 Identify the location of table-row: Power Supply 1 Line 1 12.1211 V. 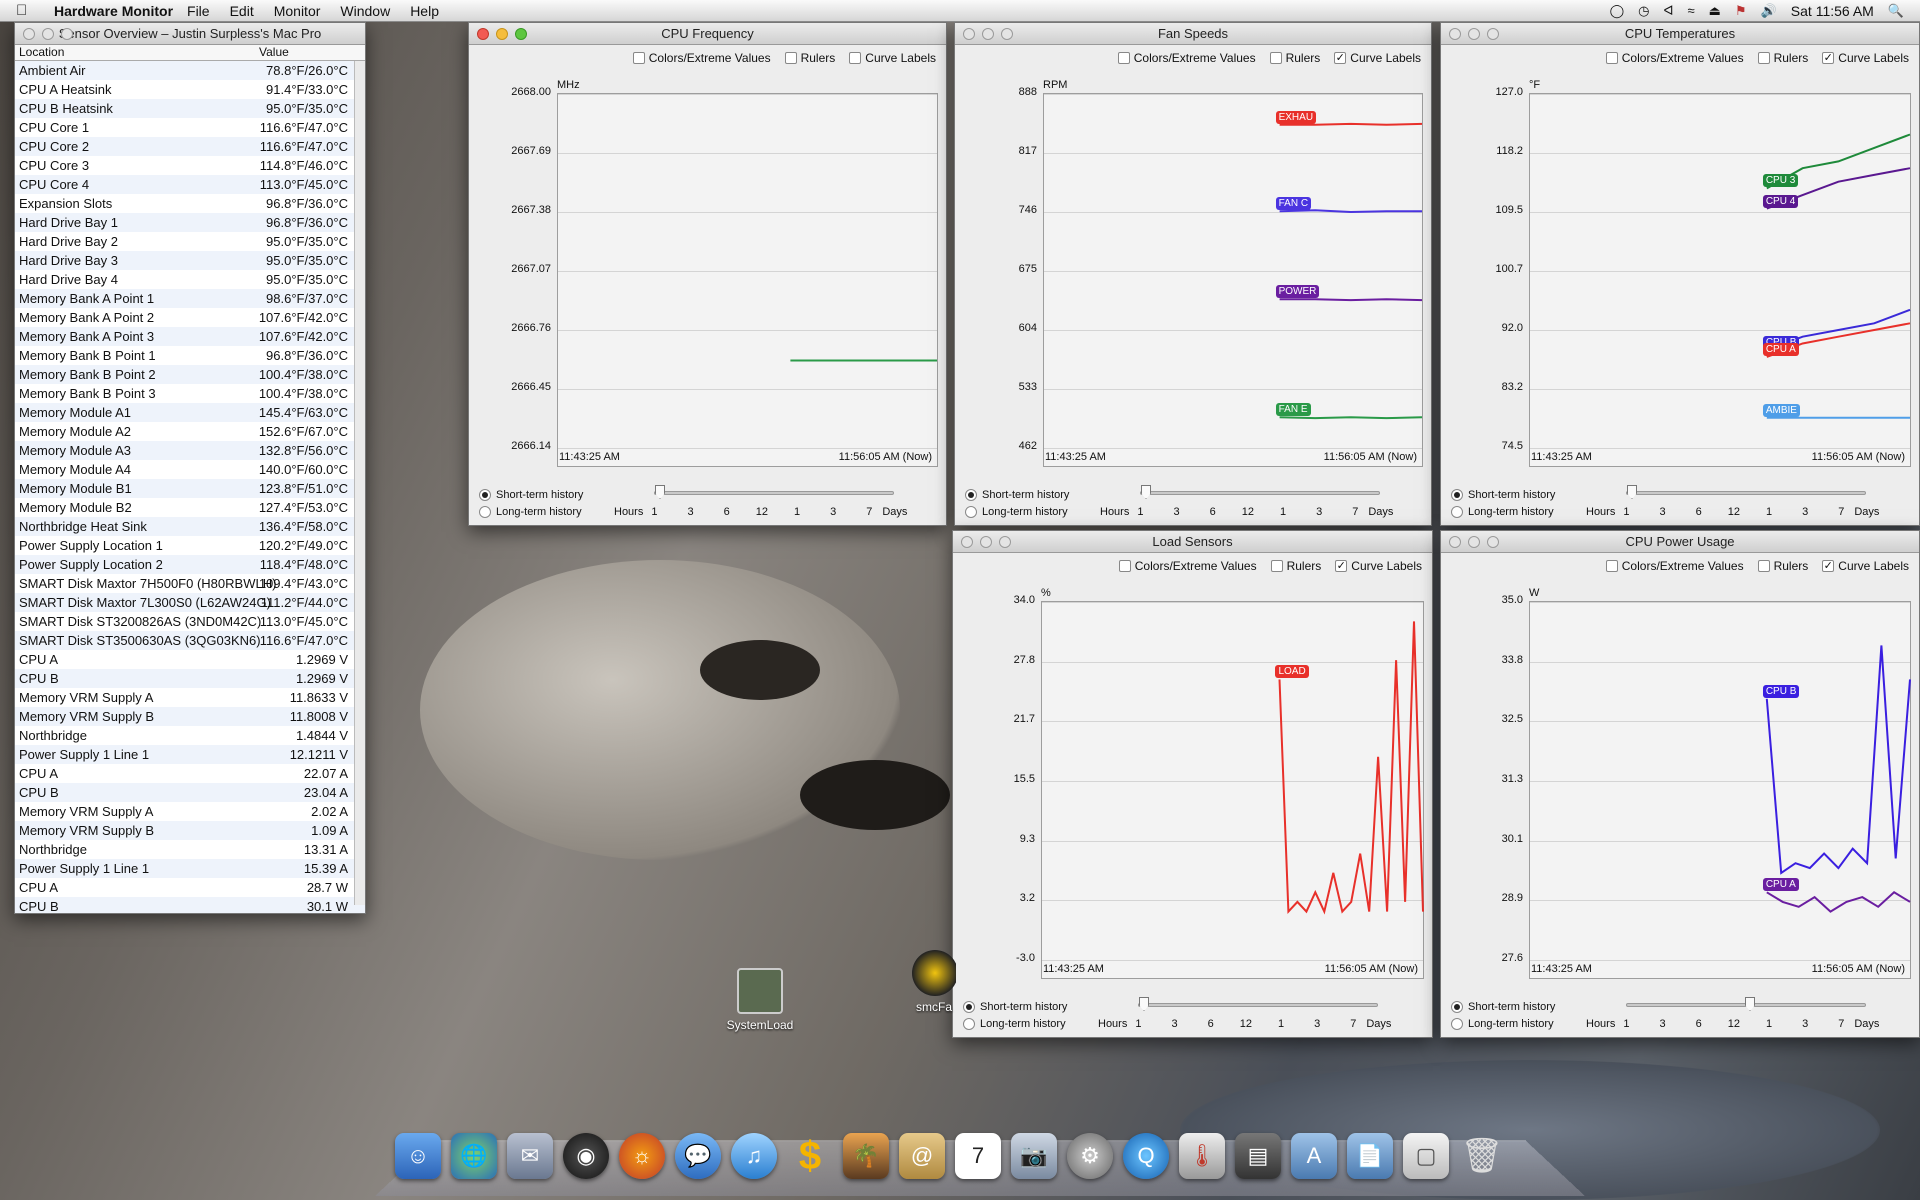
(190, 754).